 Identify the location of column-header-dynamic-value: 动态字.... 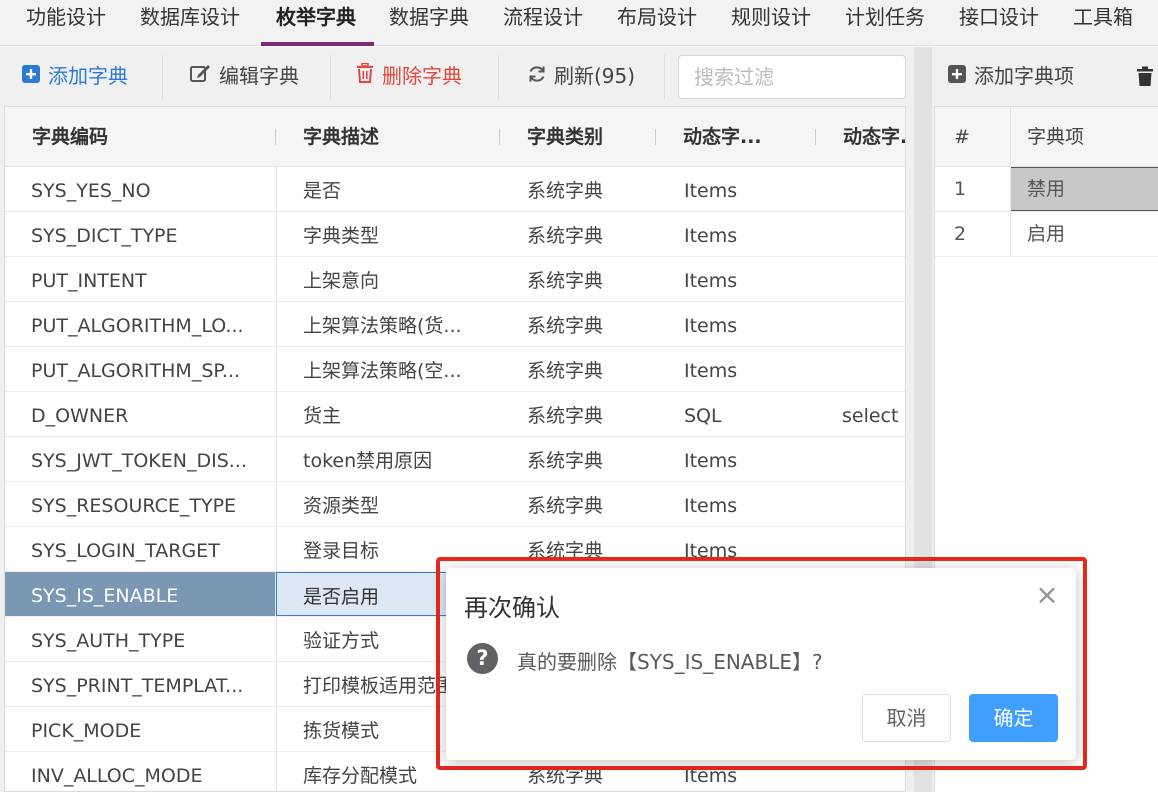
(874, 137).